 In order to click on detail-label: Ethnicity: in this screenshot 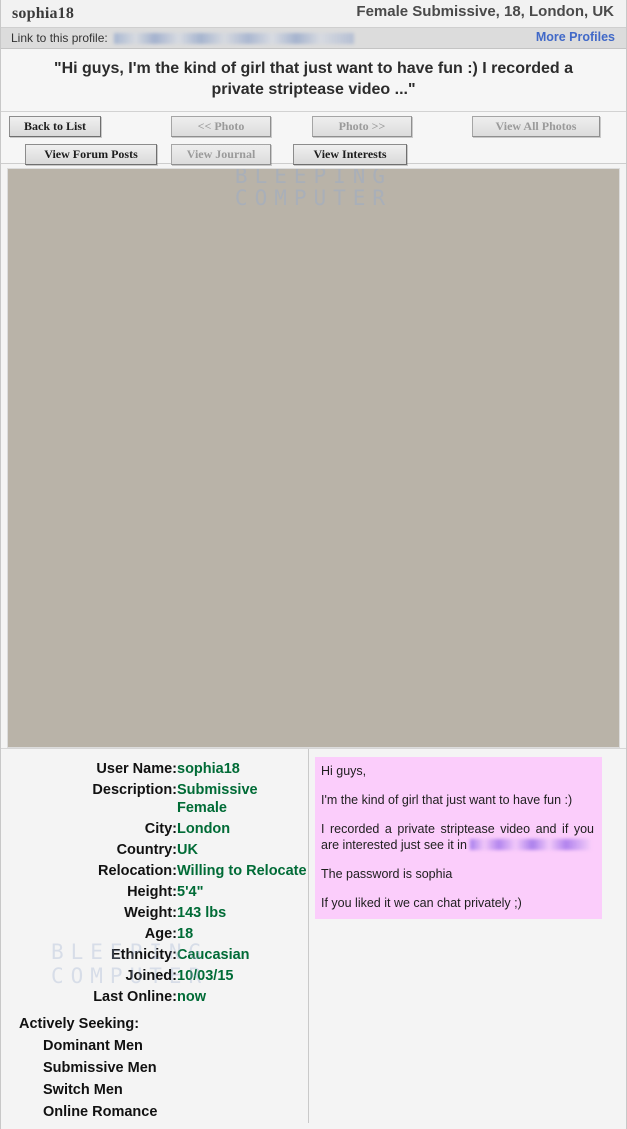, I will do `click(143, 954)`.